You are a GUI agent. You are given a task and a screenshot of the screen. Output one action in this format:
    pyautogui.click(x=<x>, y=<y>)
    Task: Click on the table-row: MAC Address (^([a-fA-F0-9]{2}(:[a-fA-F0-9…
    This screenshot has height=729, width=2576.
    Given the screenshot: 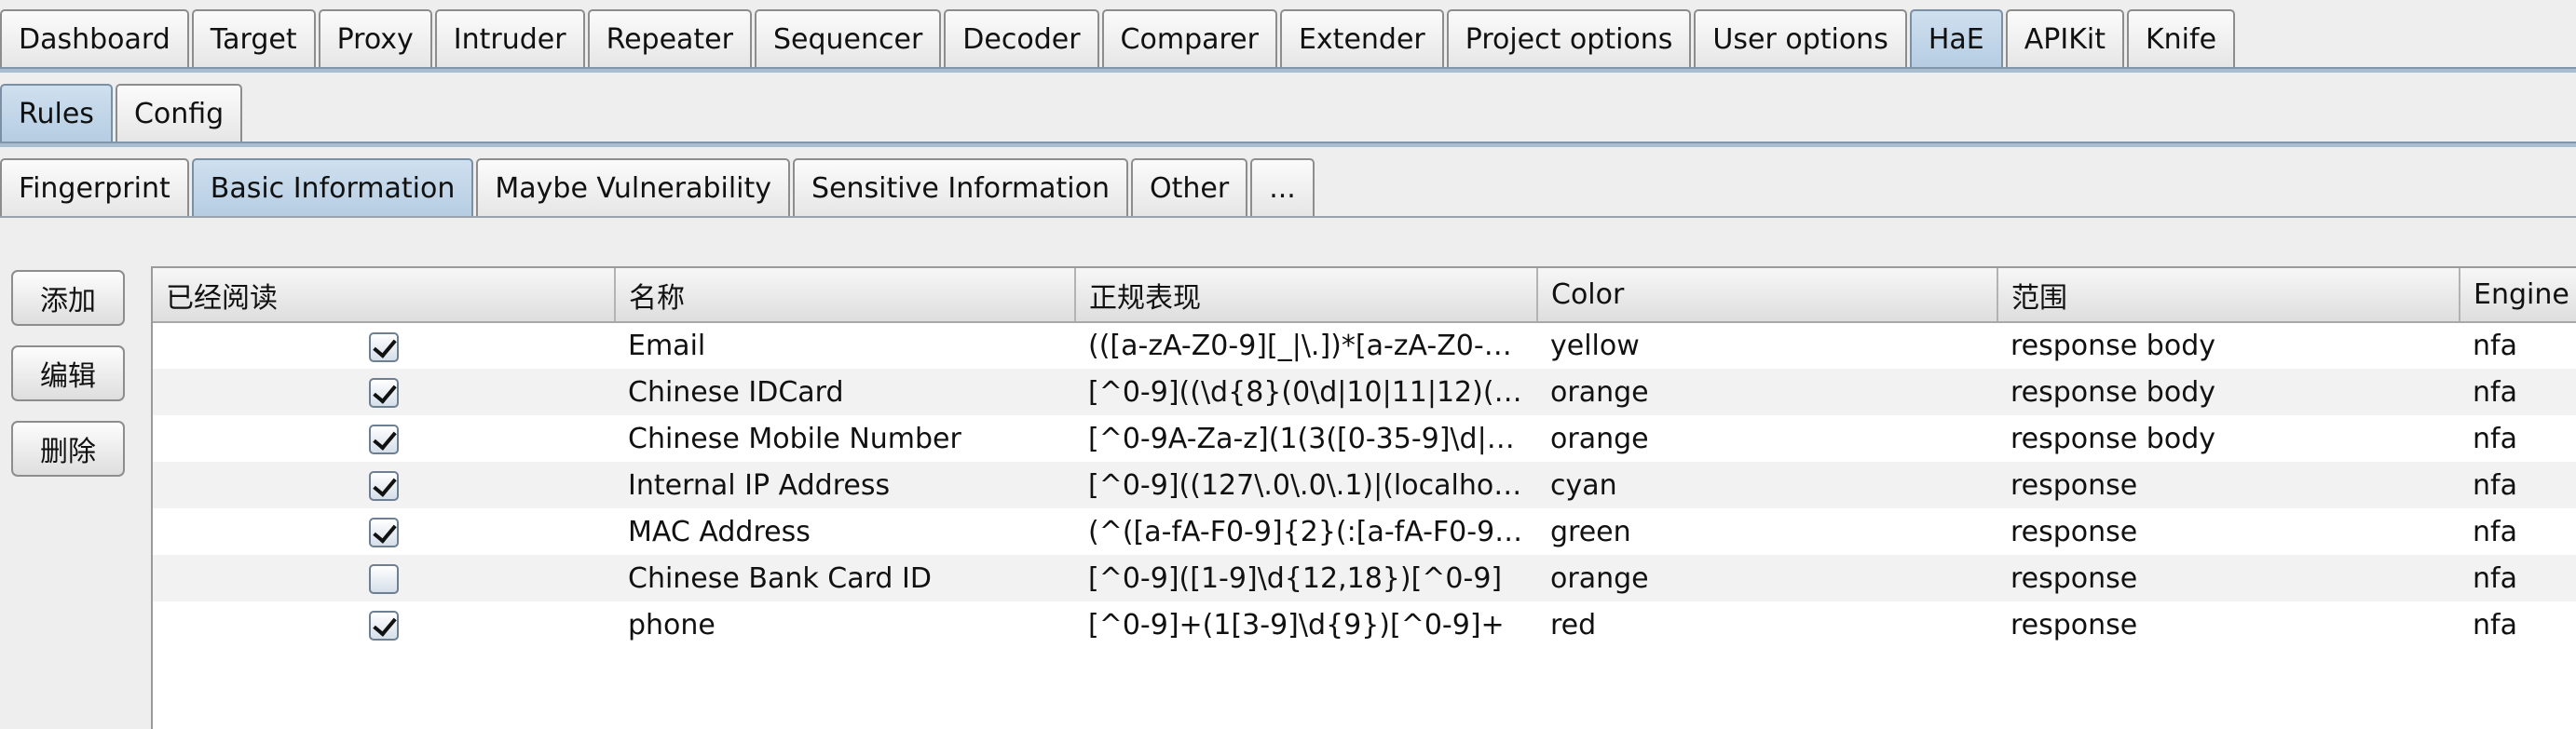 What is the action you would take?
    pyautogui.click(x=1364, y=531)
    